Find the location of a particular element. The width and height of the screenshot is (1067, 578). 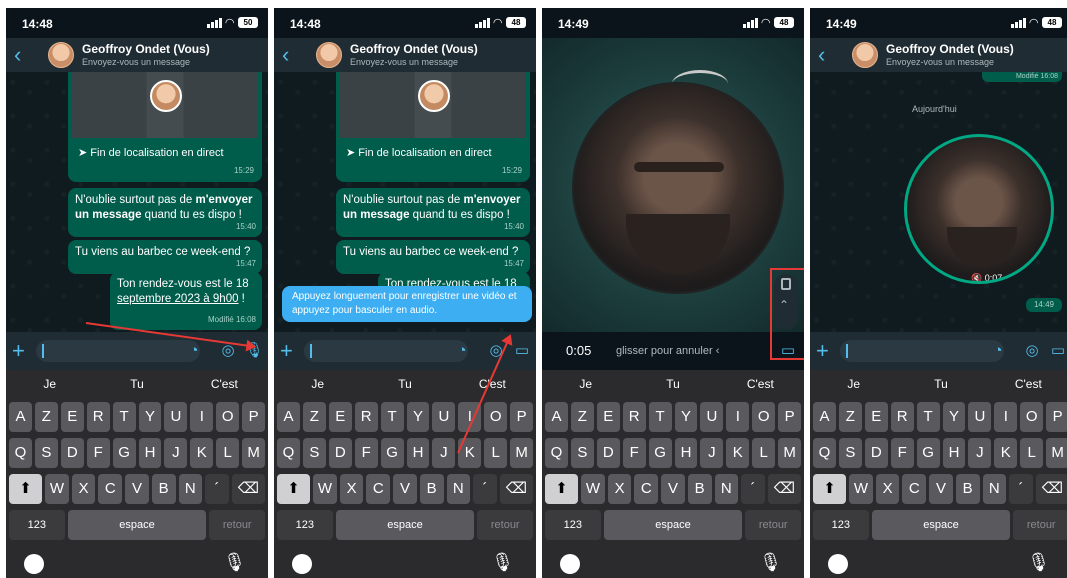

key: F is located at coordinates (366, 453).